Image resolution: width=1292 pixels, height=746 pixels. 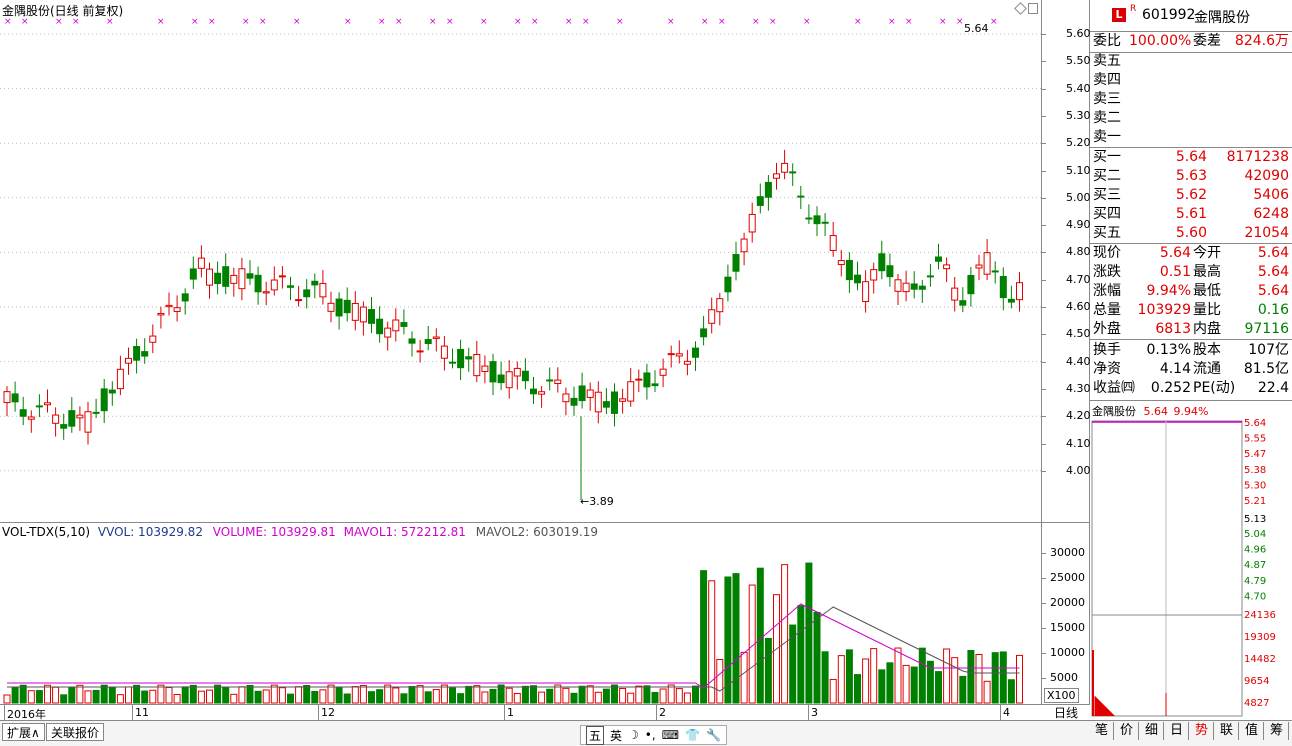 I want to click on panel-tab: 筹, so click(x=1277, y=731).